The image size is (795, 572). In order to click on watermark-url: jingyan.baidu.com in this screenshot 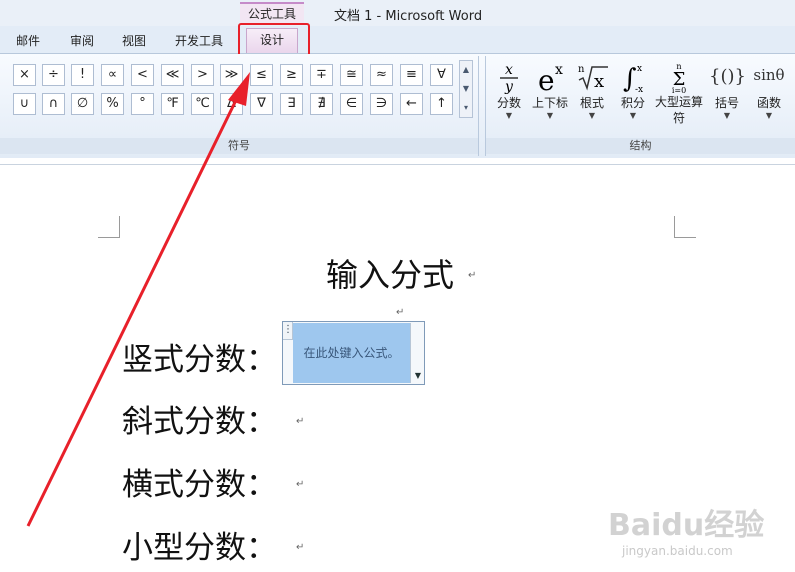, I will do `click(677, 551)`.